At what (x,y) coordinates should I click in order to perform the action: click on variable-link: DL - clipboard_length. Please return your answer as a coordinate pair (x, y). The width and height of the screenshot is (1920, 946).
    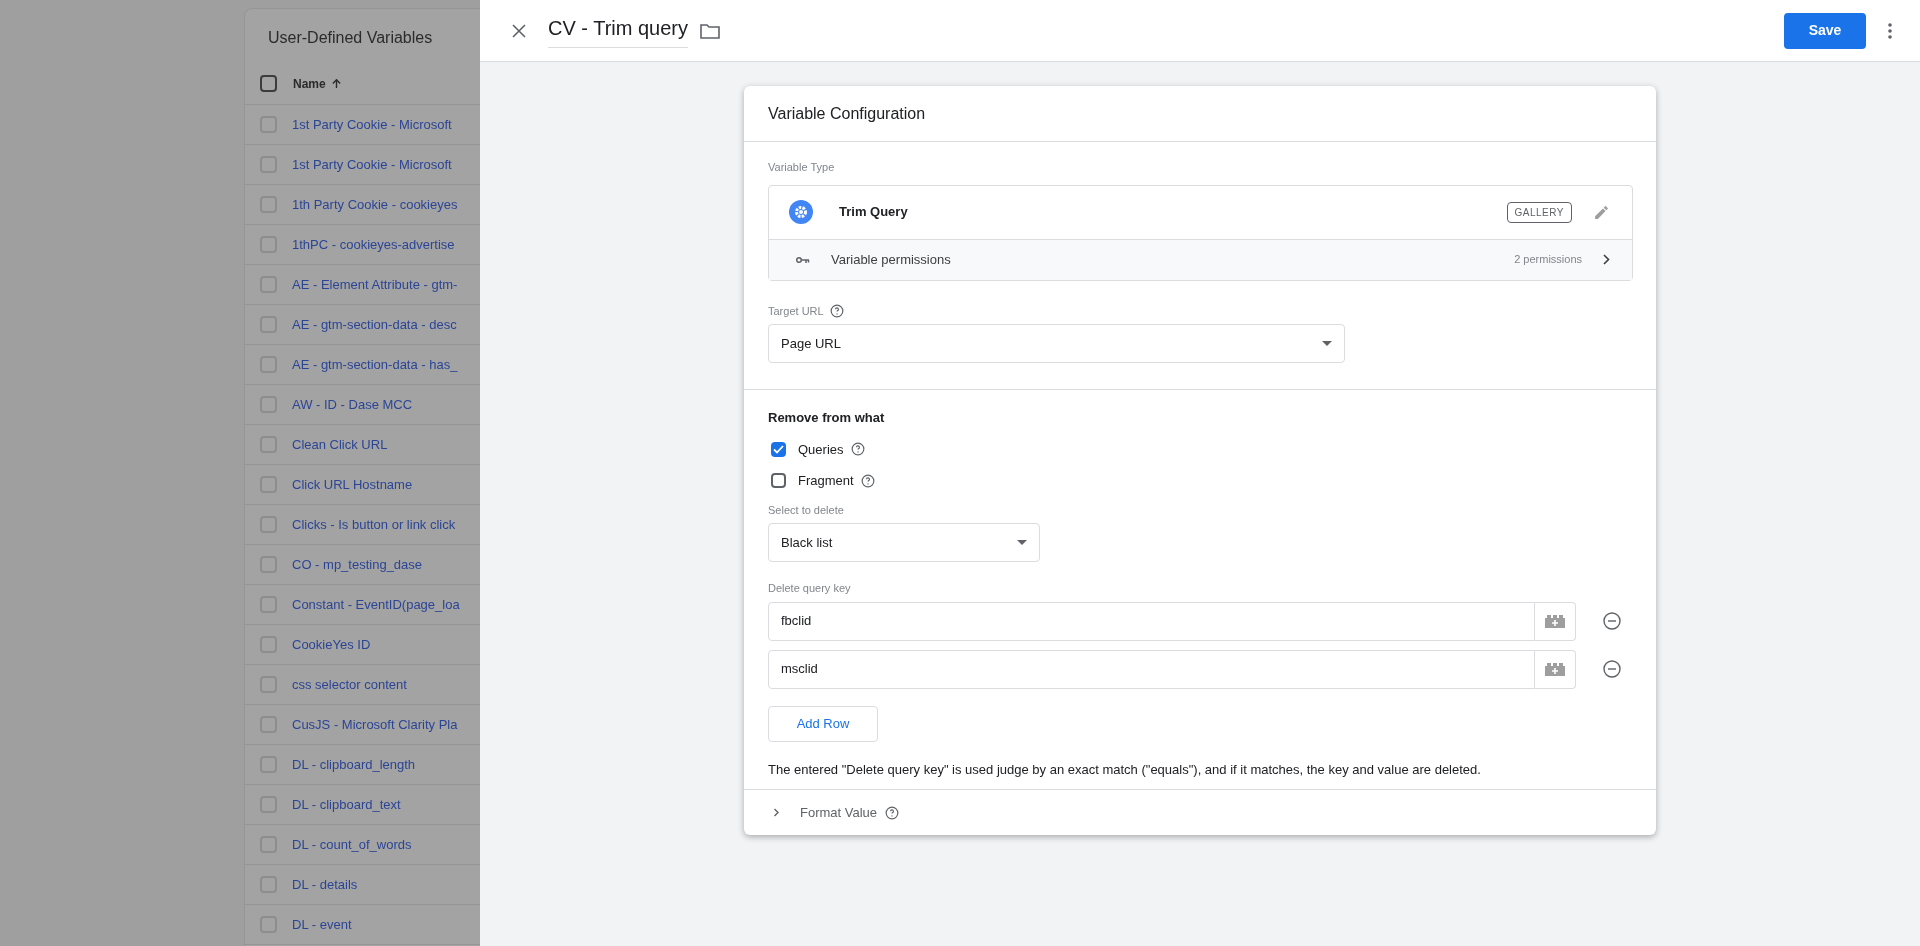
    Looking at the image, I should click on (354, 764).